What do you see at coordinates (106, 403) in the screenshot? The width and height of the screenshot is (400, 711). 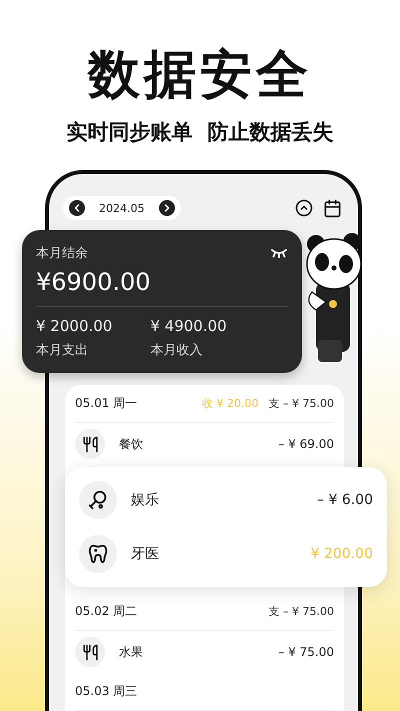 I see `day-date: 05.01 周一` at bounding box center [106, 403].